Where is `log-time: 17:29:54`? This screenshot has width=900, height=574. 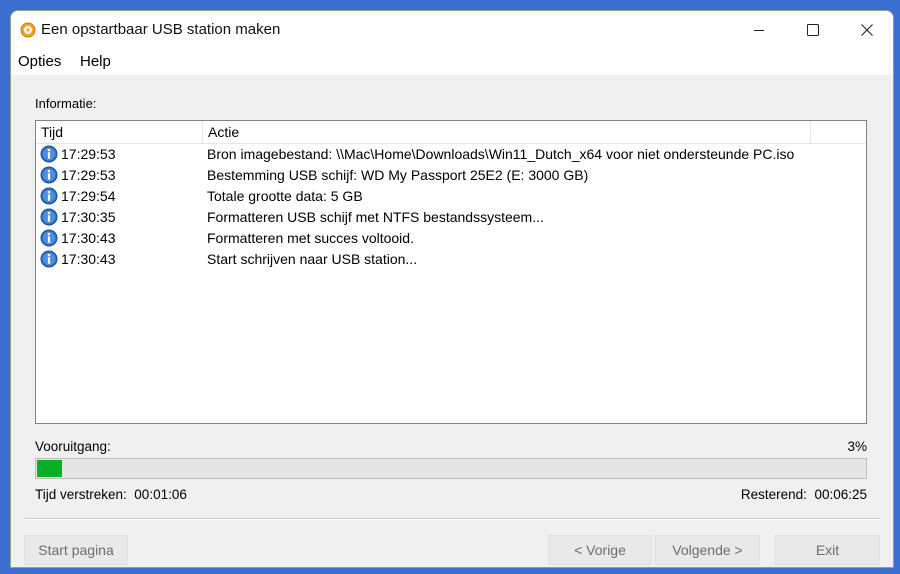 log-time: 17:29:54 is located at coordinates (88, 196).